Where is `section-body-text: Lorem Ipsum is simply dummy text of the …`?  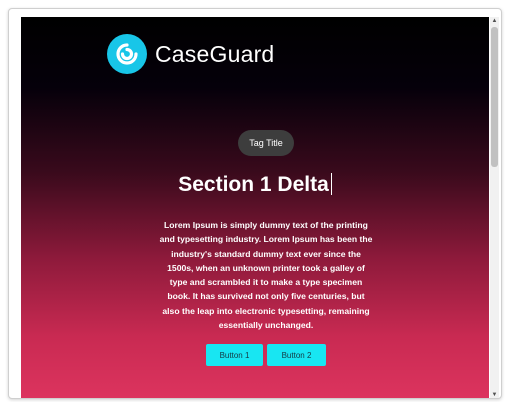 section-body-text: Lorem Ipsum is simply dummy text of the … is located at coordinates (266, 275).